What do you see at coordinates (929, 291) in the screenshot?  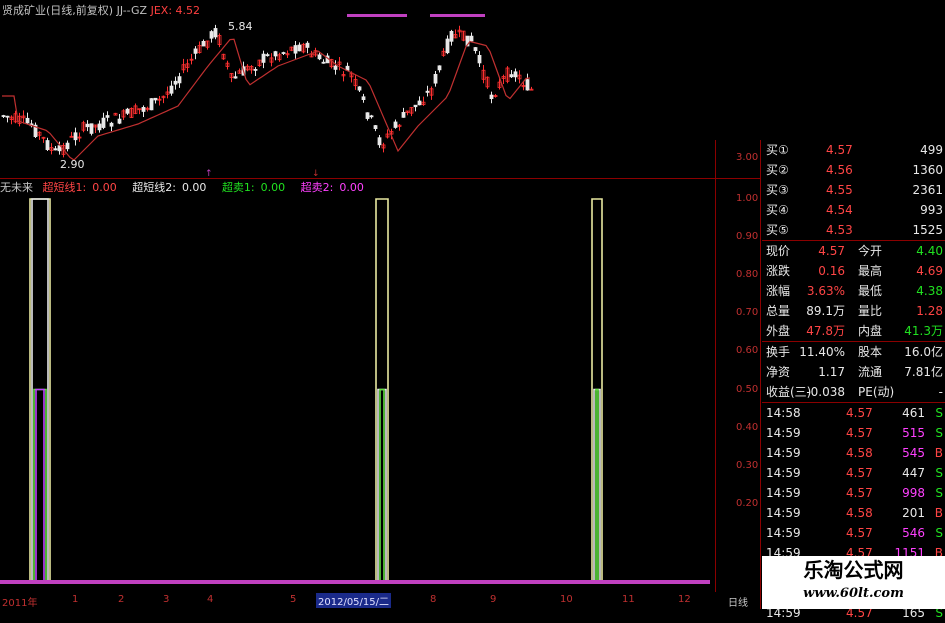 I see `stat-value: 4.38` at bounding box center [929, 291].